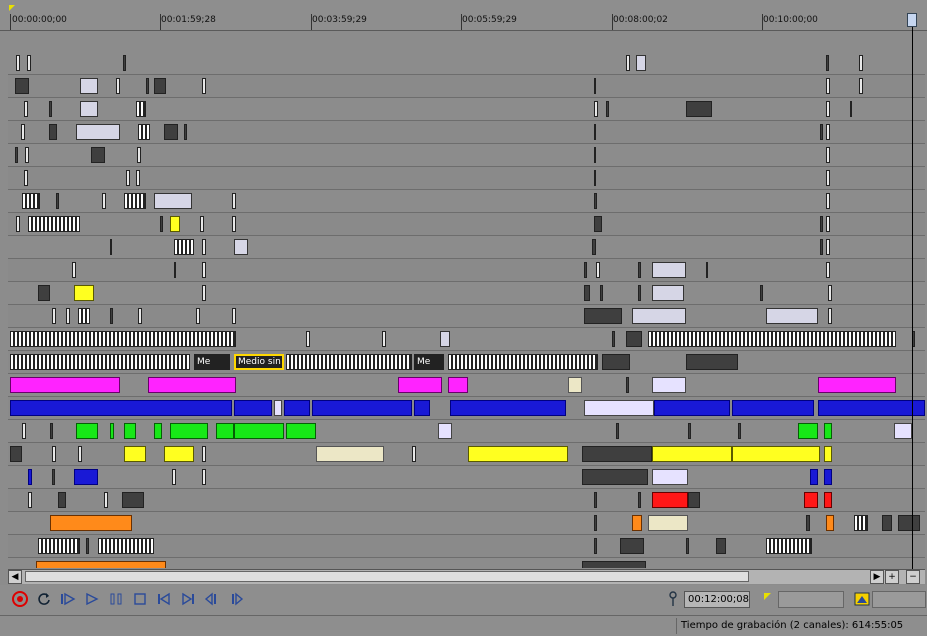  I want to click on play-from-start-button, so click(68, 599).